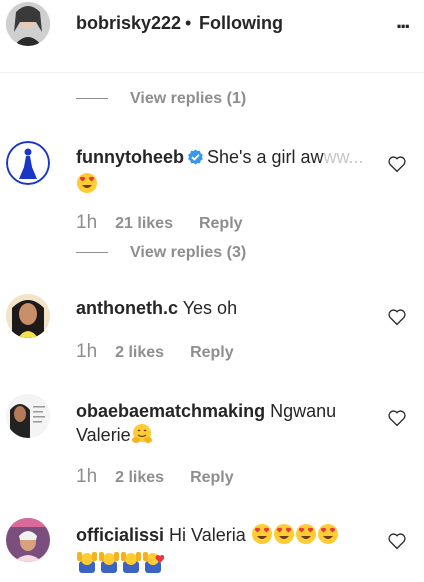  Describe the element at coordinates (103, 435) in the screenshot. I see `comment-text: Valerie` at that location.